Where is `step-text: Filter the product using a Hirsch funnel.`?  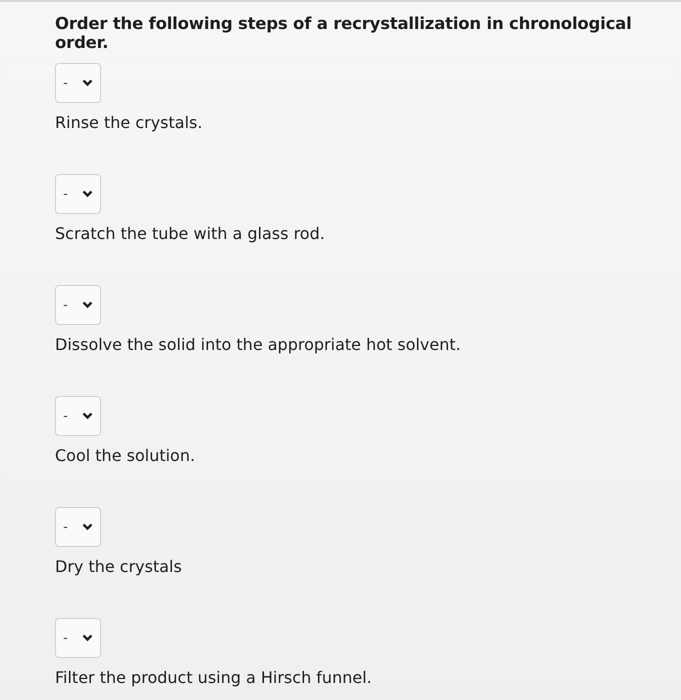 step-text: Filter the product using a Hirsch funnel. is located at coordinates (214, 677).